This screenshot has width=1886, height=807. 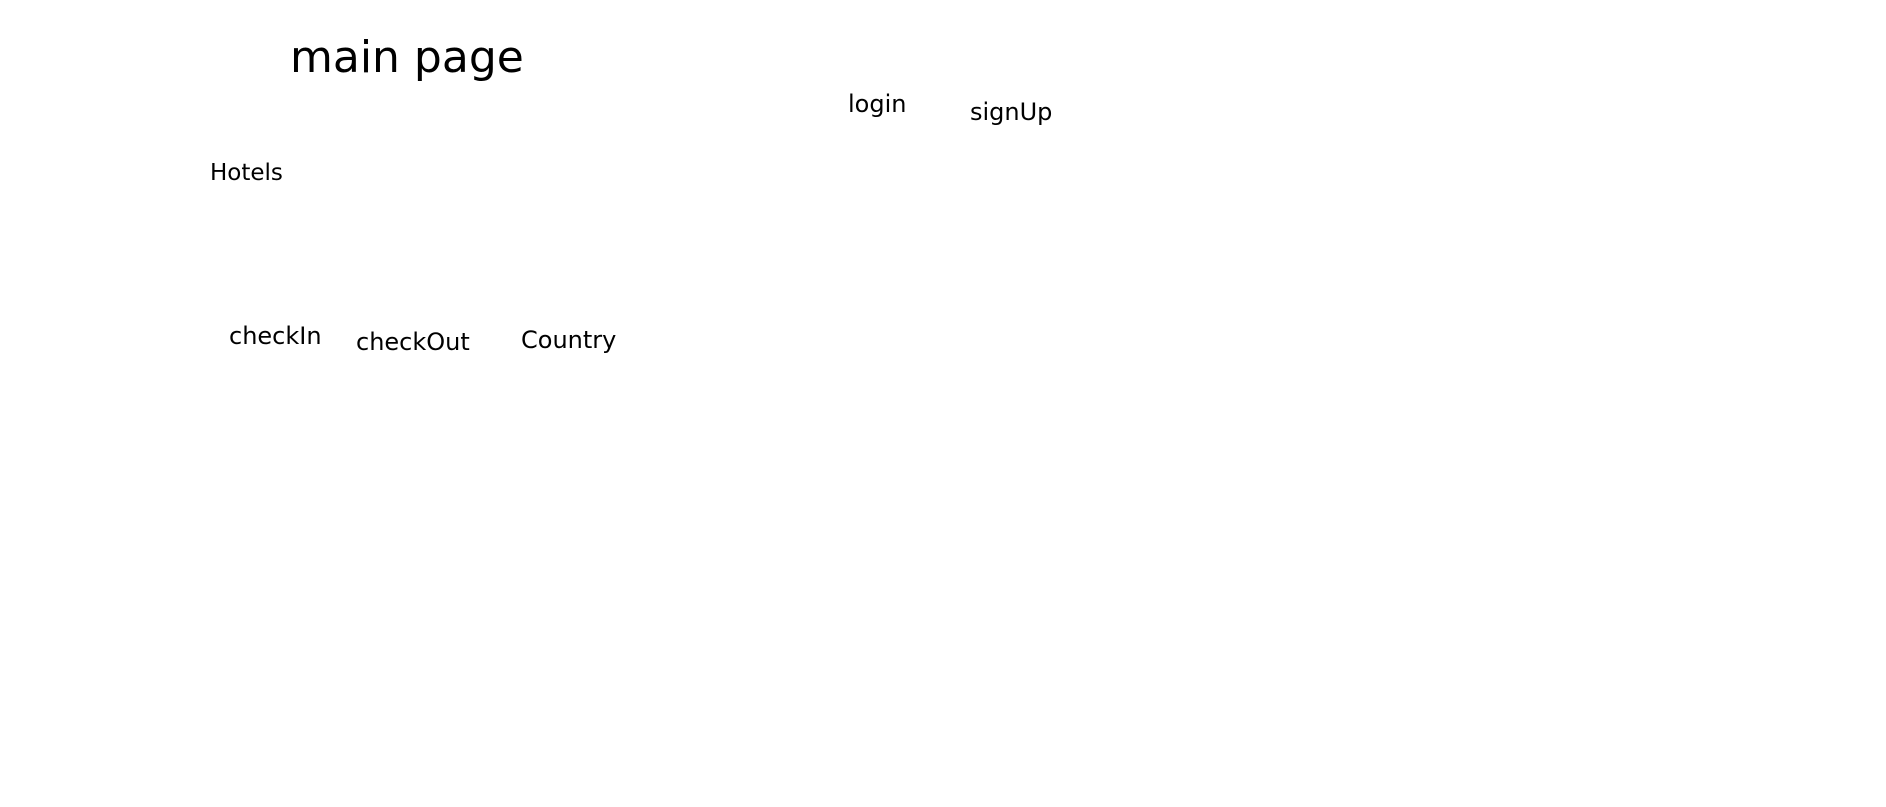 I want to click on hotels-section-label: Hotels, so click(x=246, y=173).